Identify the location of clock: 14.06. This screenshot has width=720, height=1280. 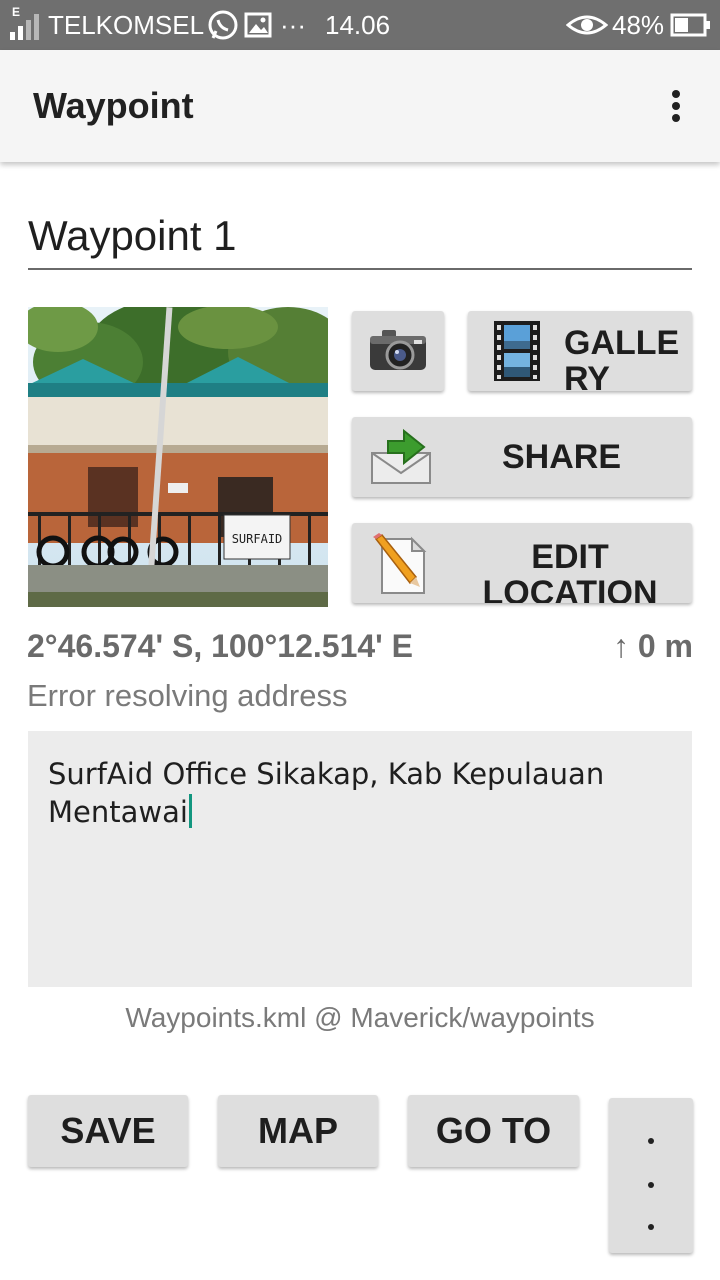
(358, 25).